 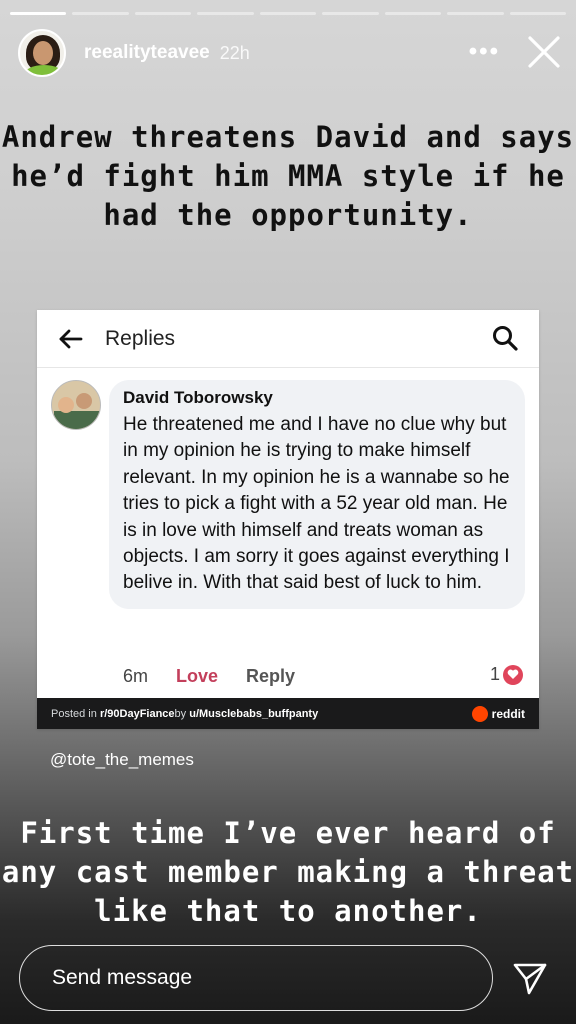 What do you see at coordinates (530, 979) in the screenshot?
I see `send-icon` at bounding box center [530, 979].